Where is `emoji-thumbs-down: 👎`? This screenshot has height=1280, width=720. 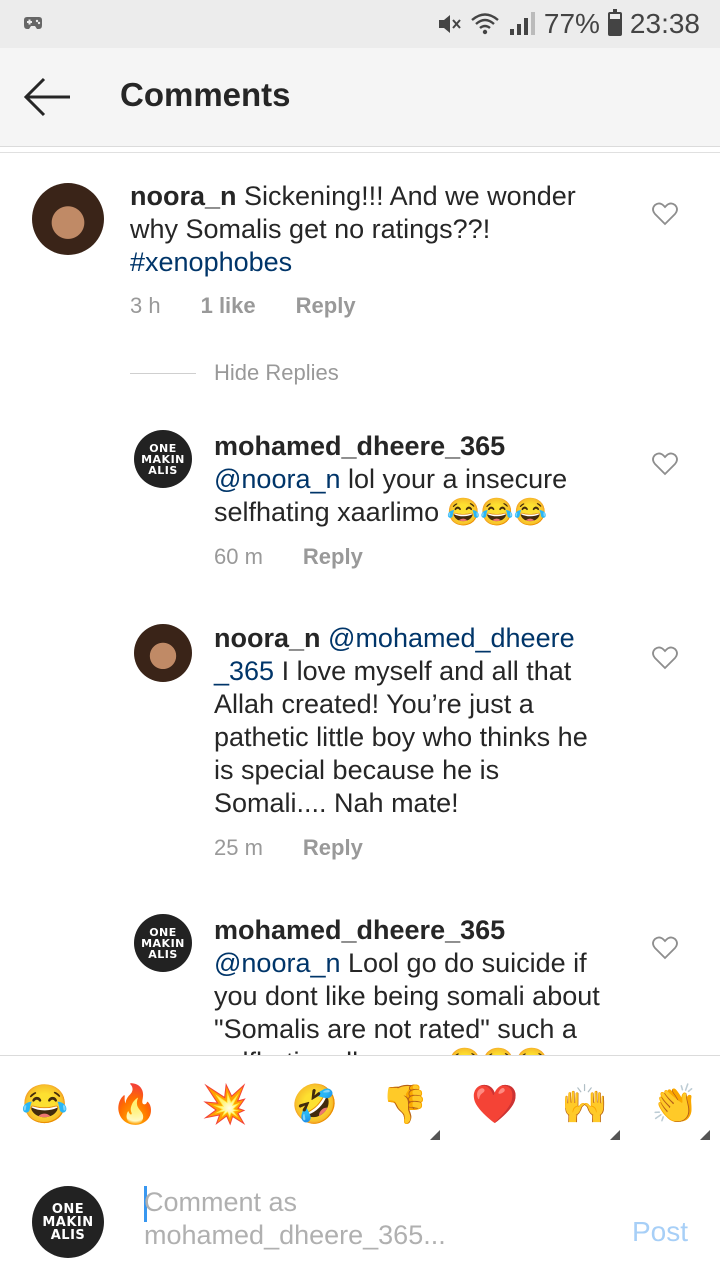
emoji-thumbs-down: 👎 is located at coordinates (405, 1105).